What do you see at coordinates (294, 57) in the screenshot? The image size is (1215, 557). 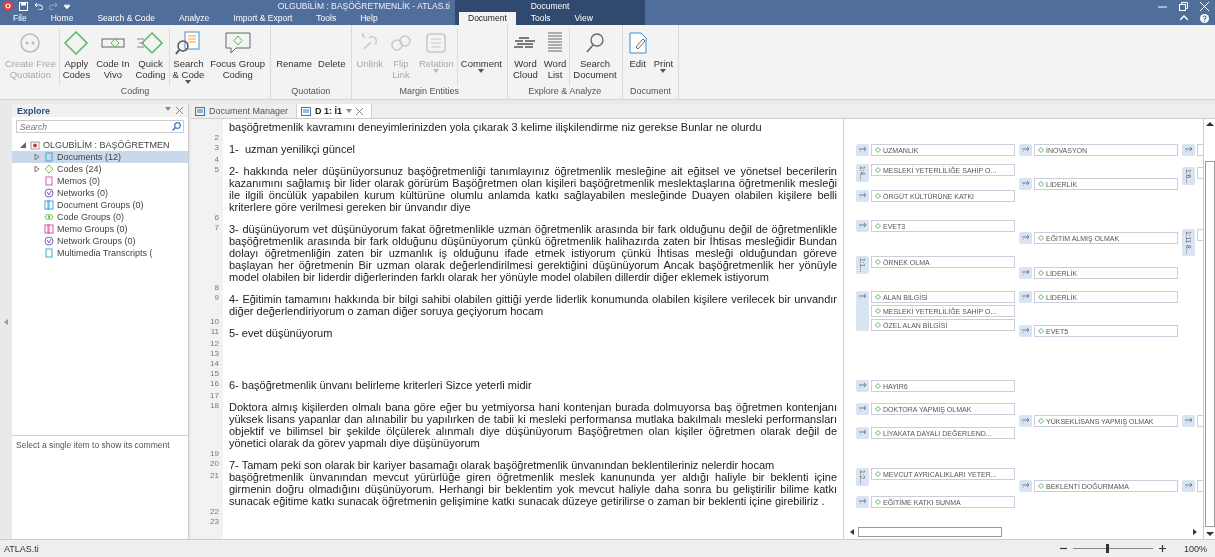 I see `ribbon-button: Rename` at bounding box center [294, 57].